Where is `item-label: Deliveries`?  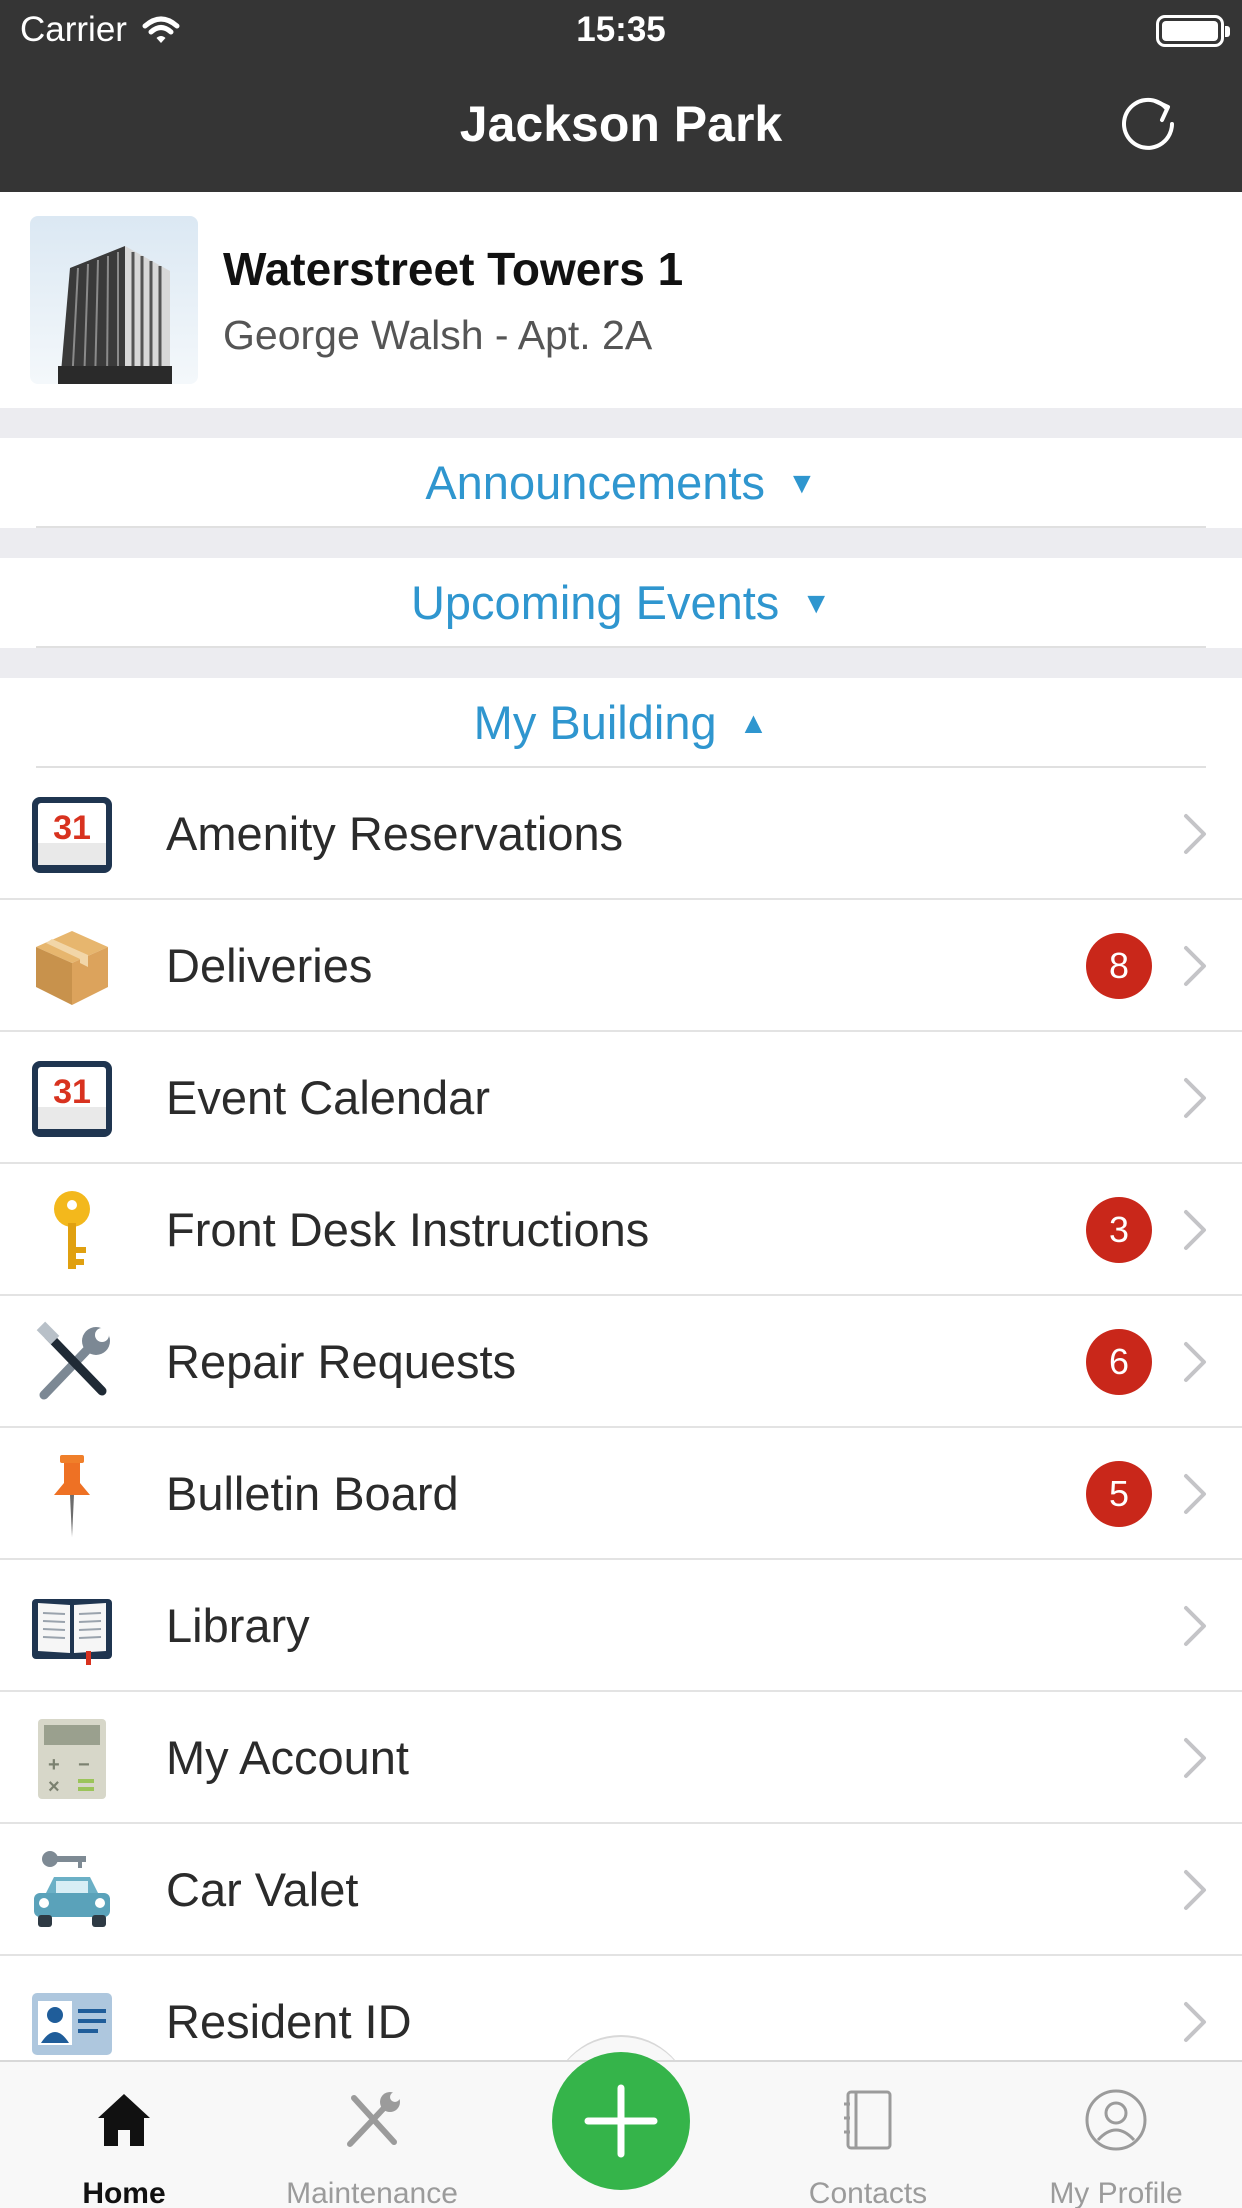
item-label: Deliveries is located at coordinates (269, 965).